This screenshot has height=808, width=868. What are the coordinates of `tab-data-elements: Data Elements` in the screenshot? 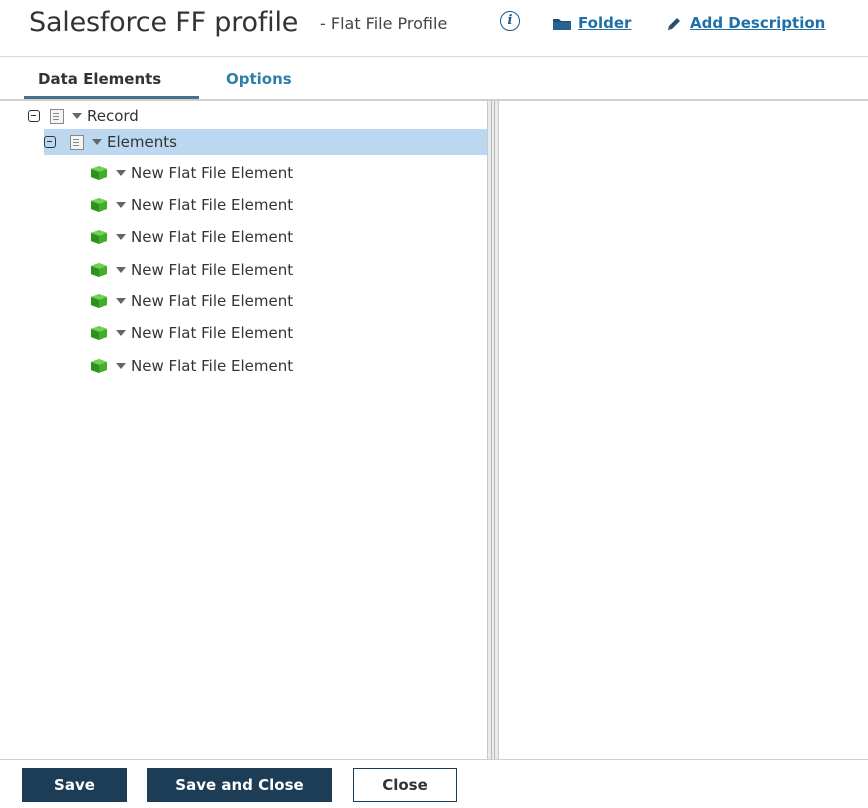 It's located at (99, 79).